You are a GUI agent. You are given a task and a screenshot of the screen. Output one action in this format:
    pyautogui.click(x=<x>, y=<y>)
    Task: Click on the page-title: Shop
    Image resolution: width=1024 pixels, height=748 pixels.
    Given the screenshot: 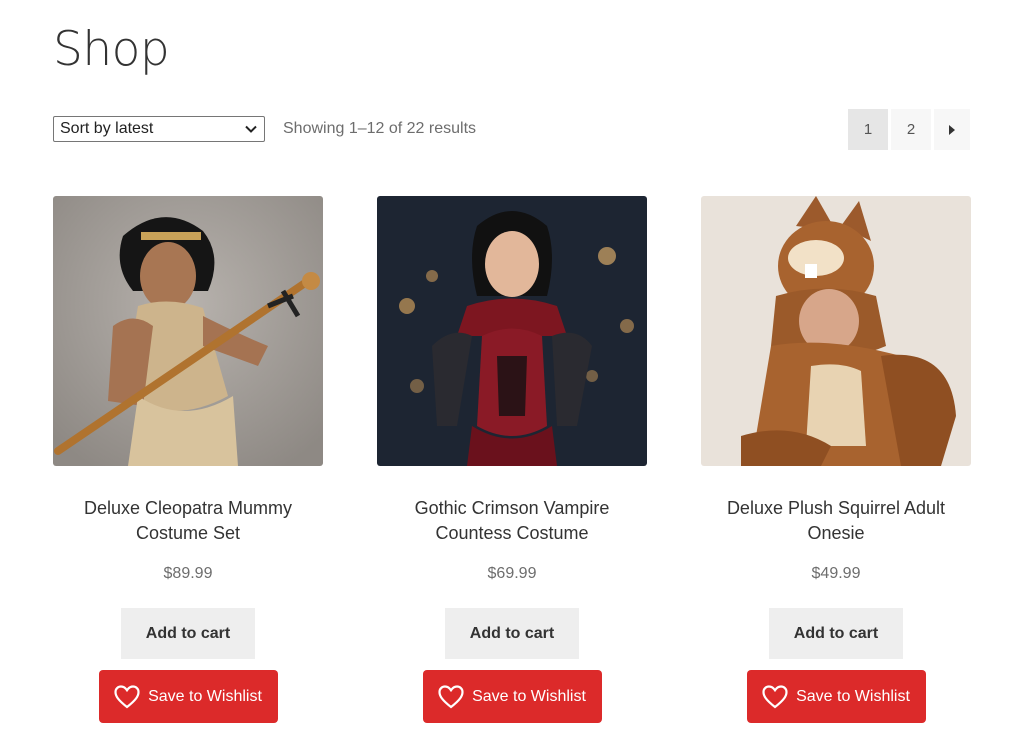 What is the action you would take?
    pyautogui.click(x=111, y=49)
    